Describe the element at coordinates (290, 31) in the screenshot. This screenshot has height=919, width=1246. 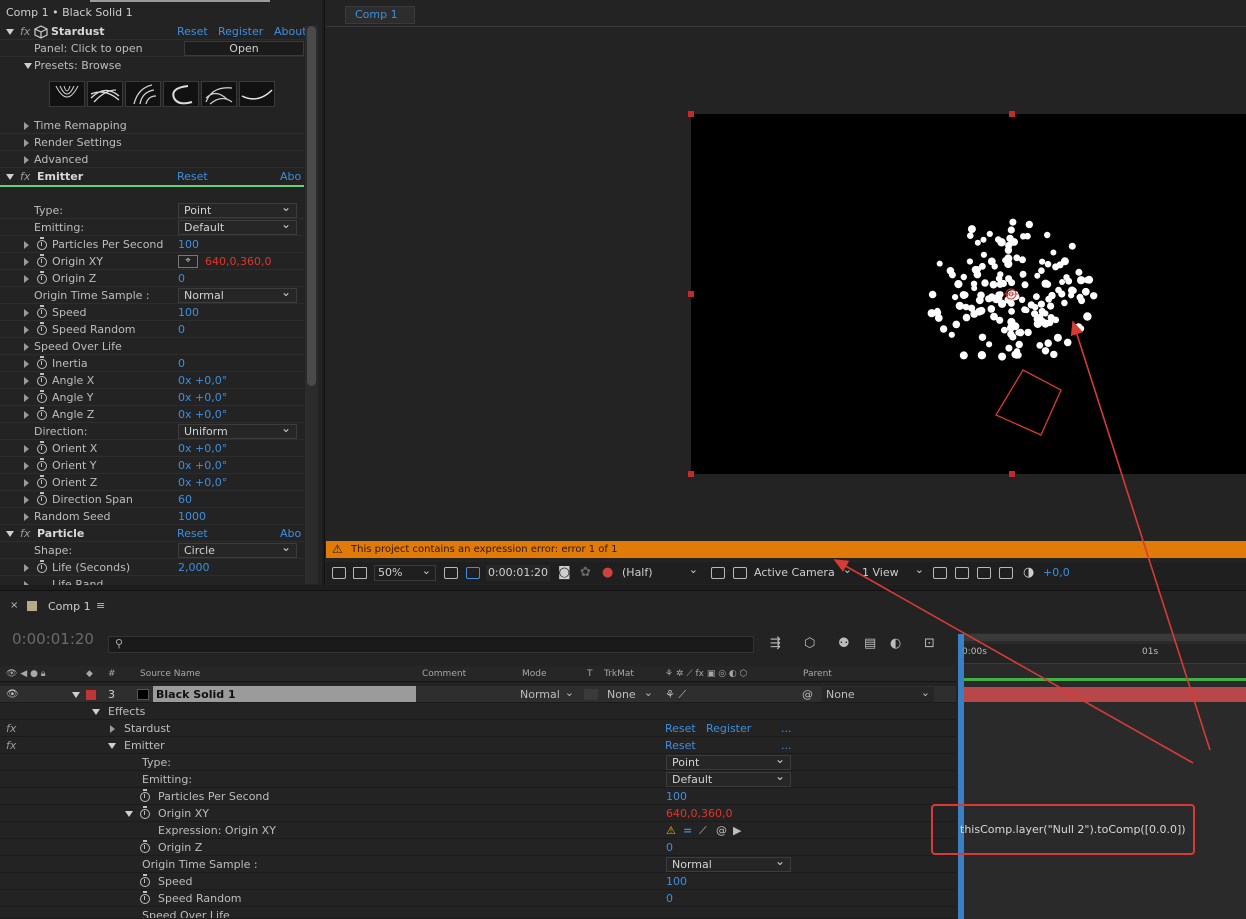
I see `about-link: About` at that location.